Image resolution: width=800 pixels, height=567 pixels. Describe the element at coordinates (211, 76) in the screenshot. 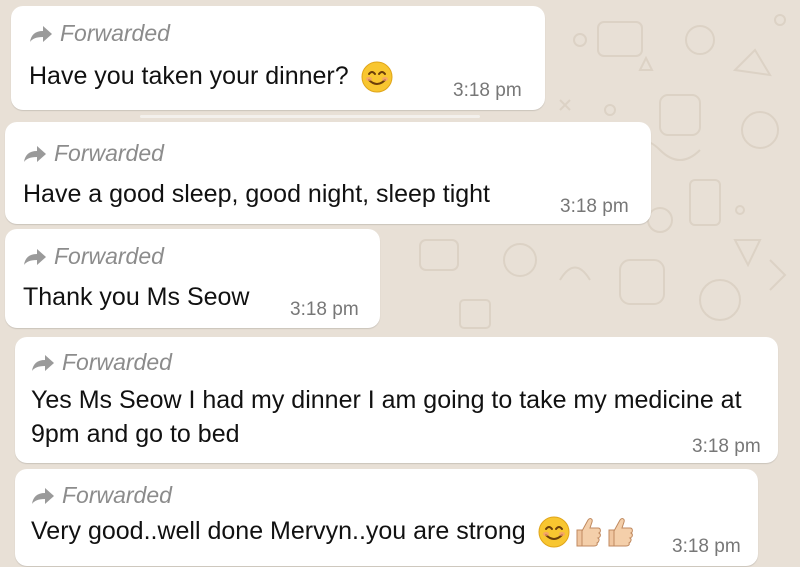

I see `message-text: Have you taken your dinner?` at that location.